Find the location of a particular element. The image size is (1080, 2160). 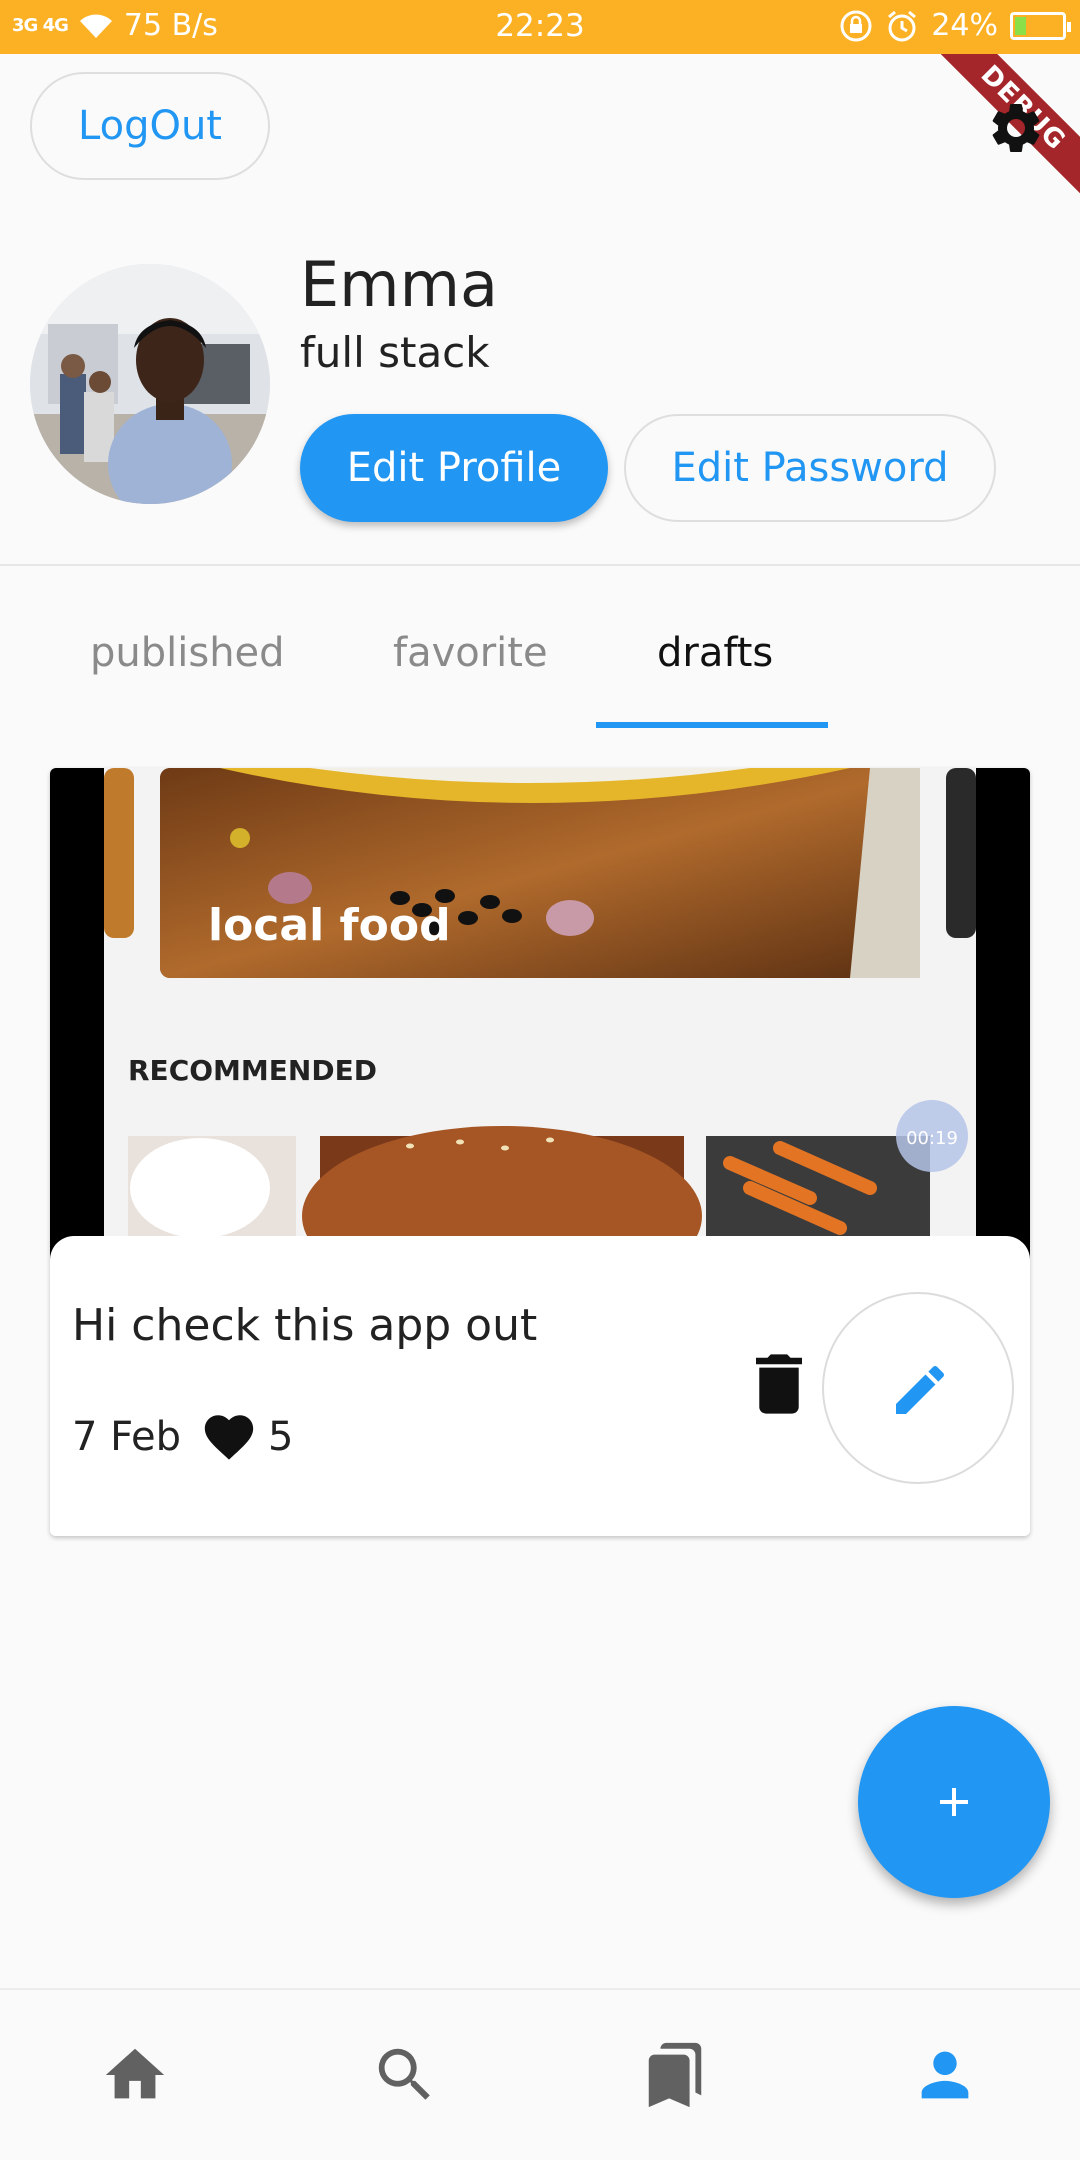

avatar is located at coordinates (150, 384).